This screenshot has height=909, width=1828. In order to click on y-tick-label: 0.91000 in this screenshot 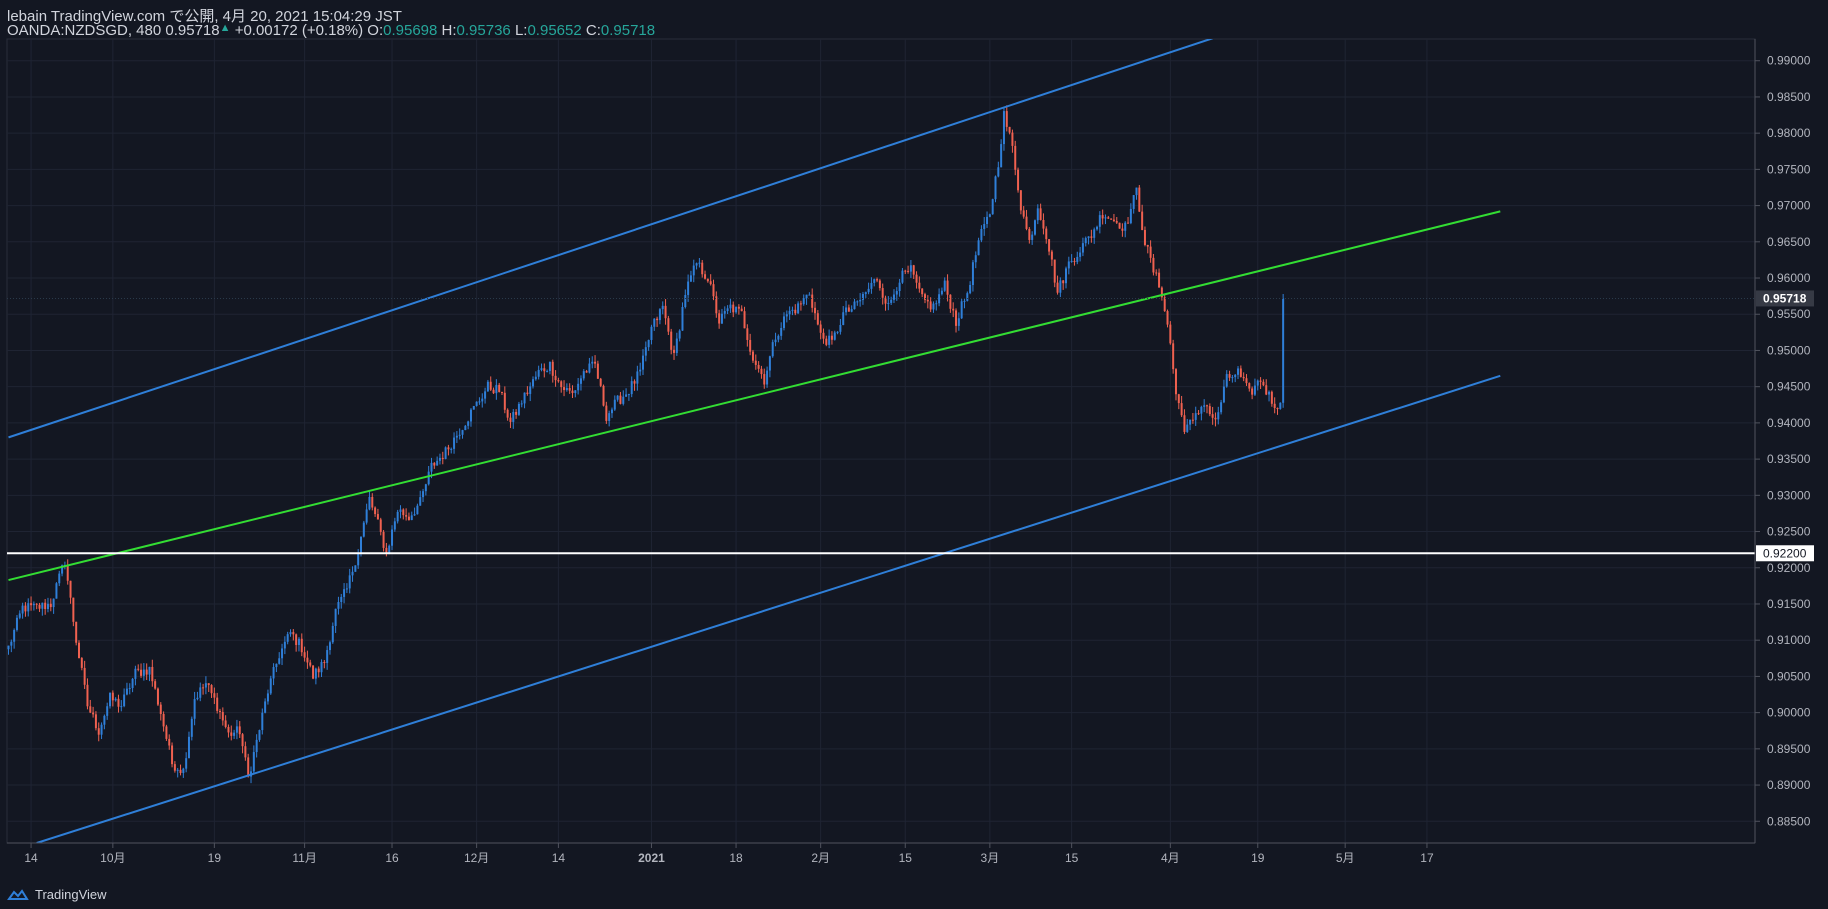, I will do `click(1789, 640)`.